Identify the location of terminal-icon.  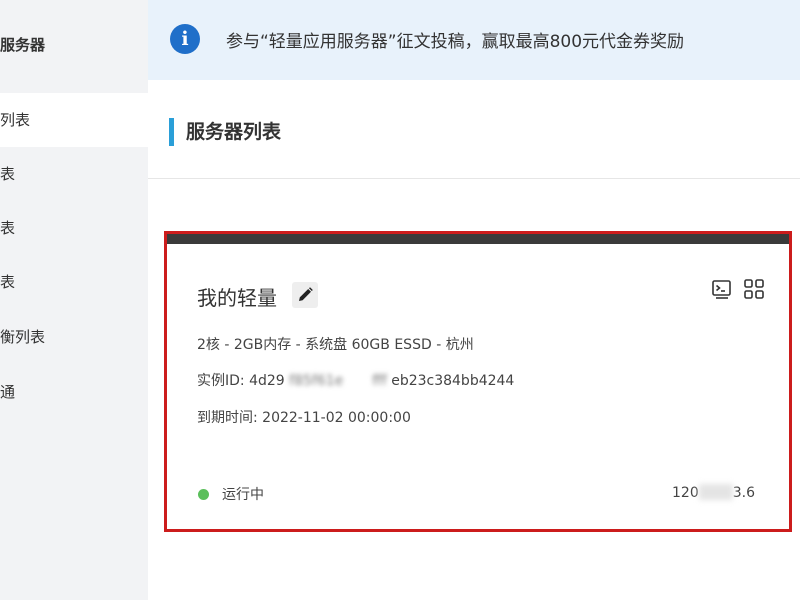
(722, 289).